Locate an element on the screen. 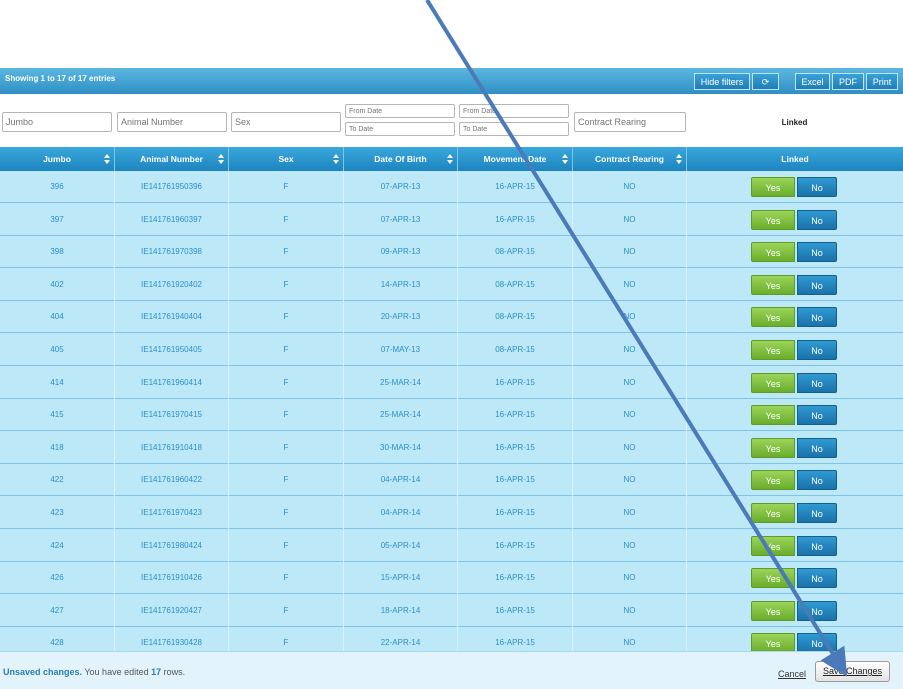 The width and height of the screenshot is (903, 689). animal-number-cell: IE141761920427 is located at coordinates (172, 610).